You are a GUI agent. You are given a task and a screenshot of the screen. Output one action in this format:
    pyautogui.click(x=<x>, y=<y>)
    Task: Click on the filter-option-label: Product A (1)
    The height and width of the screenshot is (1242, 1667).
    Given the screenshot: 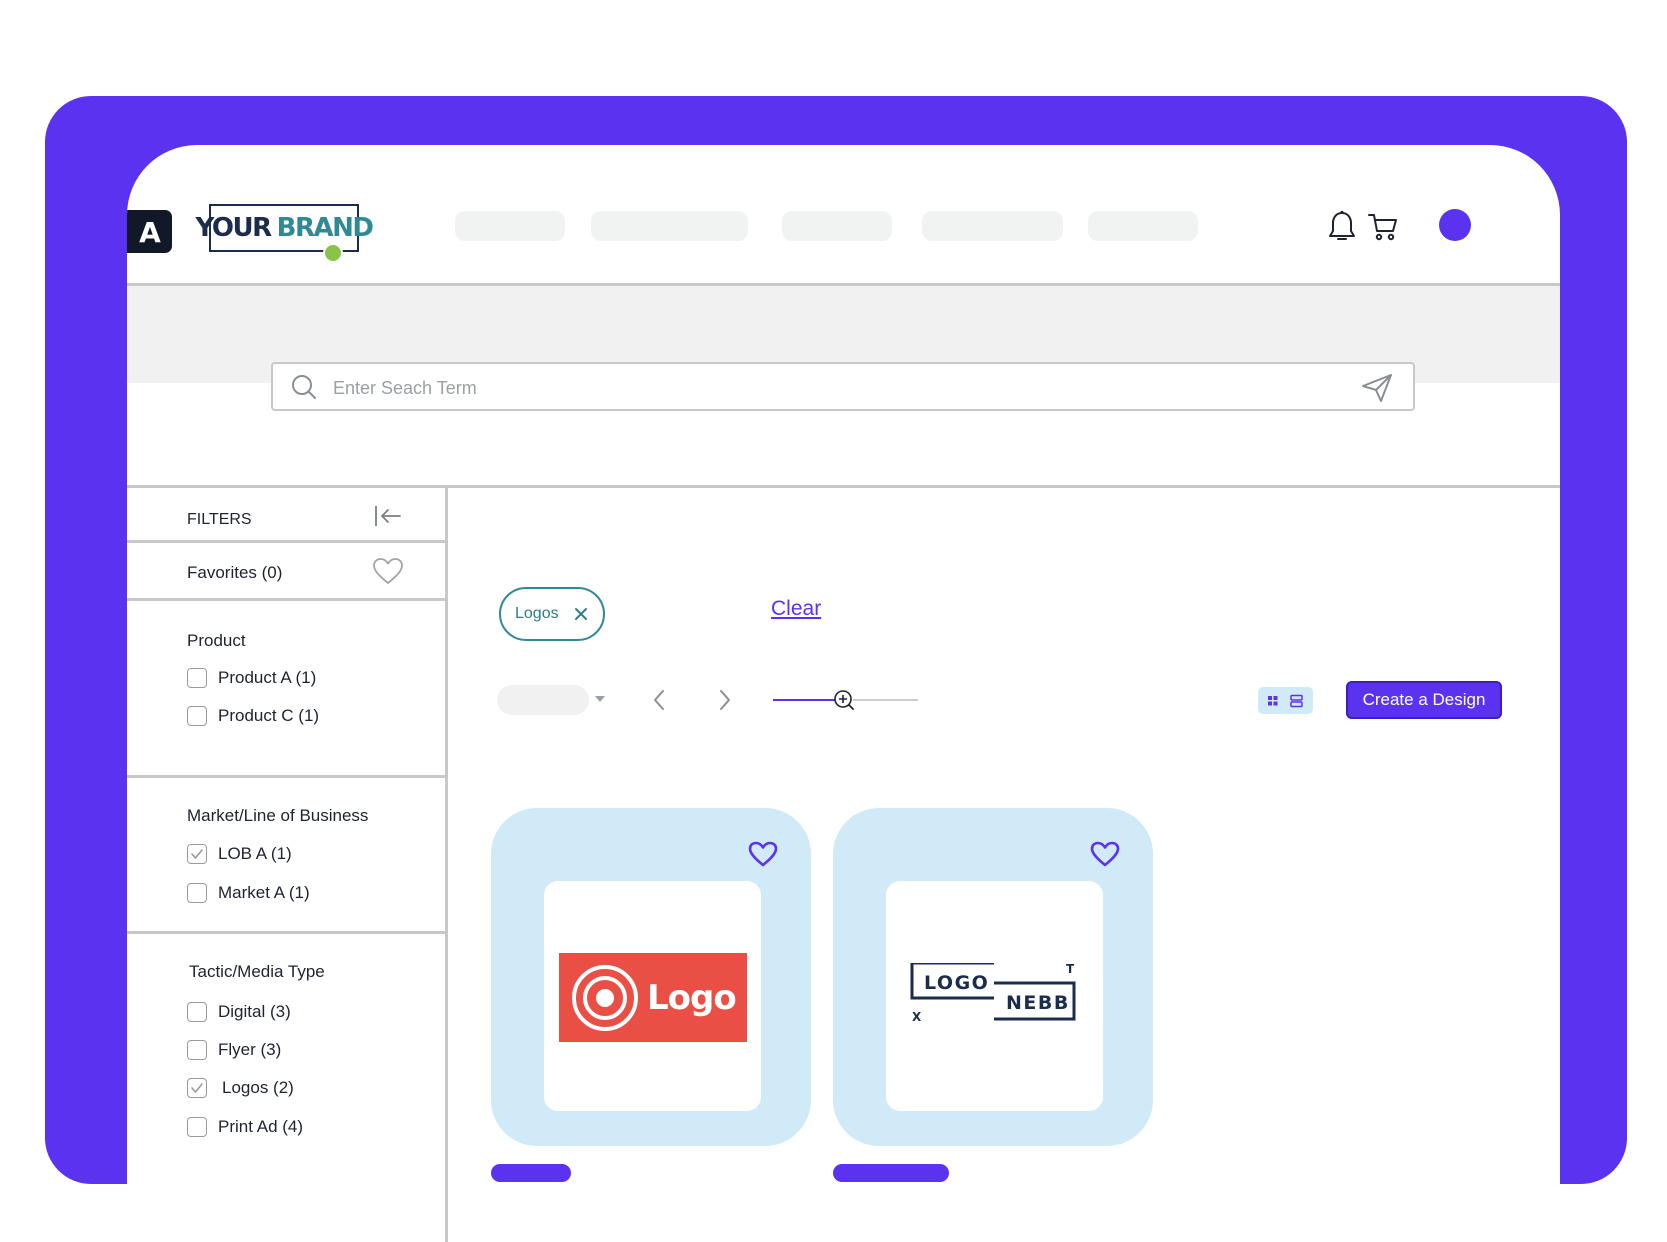 What is the action you would take?
    pyautogui.click(x=267, y=677)
    